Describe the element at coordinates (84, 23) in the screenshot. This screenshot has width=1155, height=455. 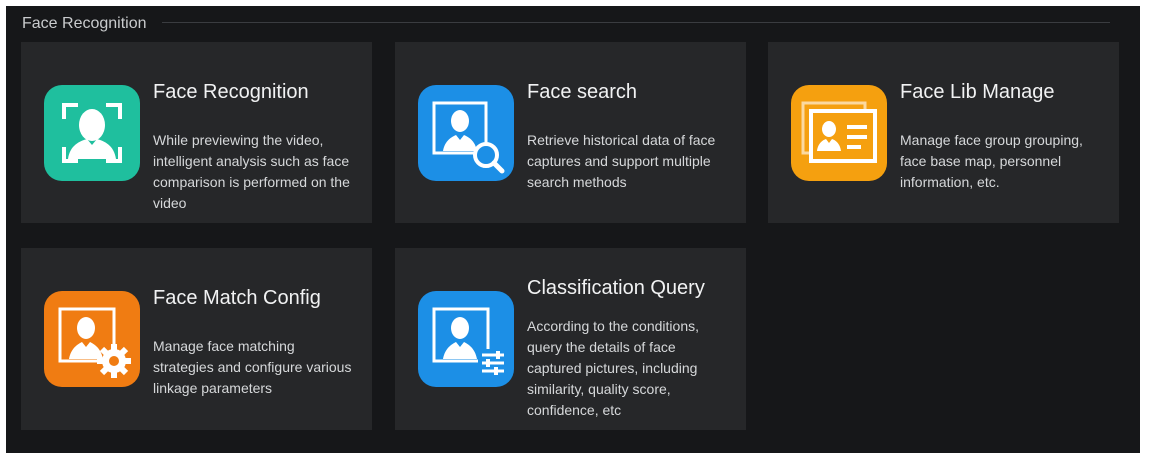
I see `section-title: Face Recognition` at that location.